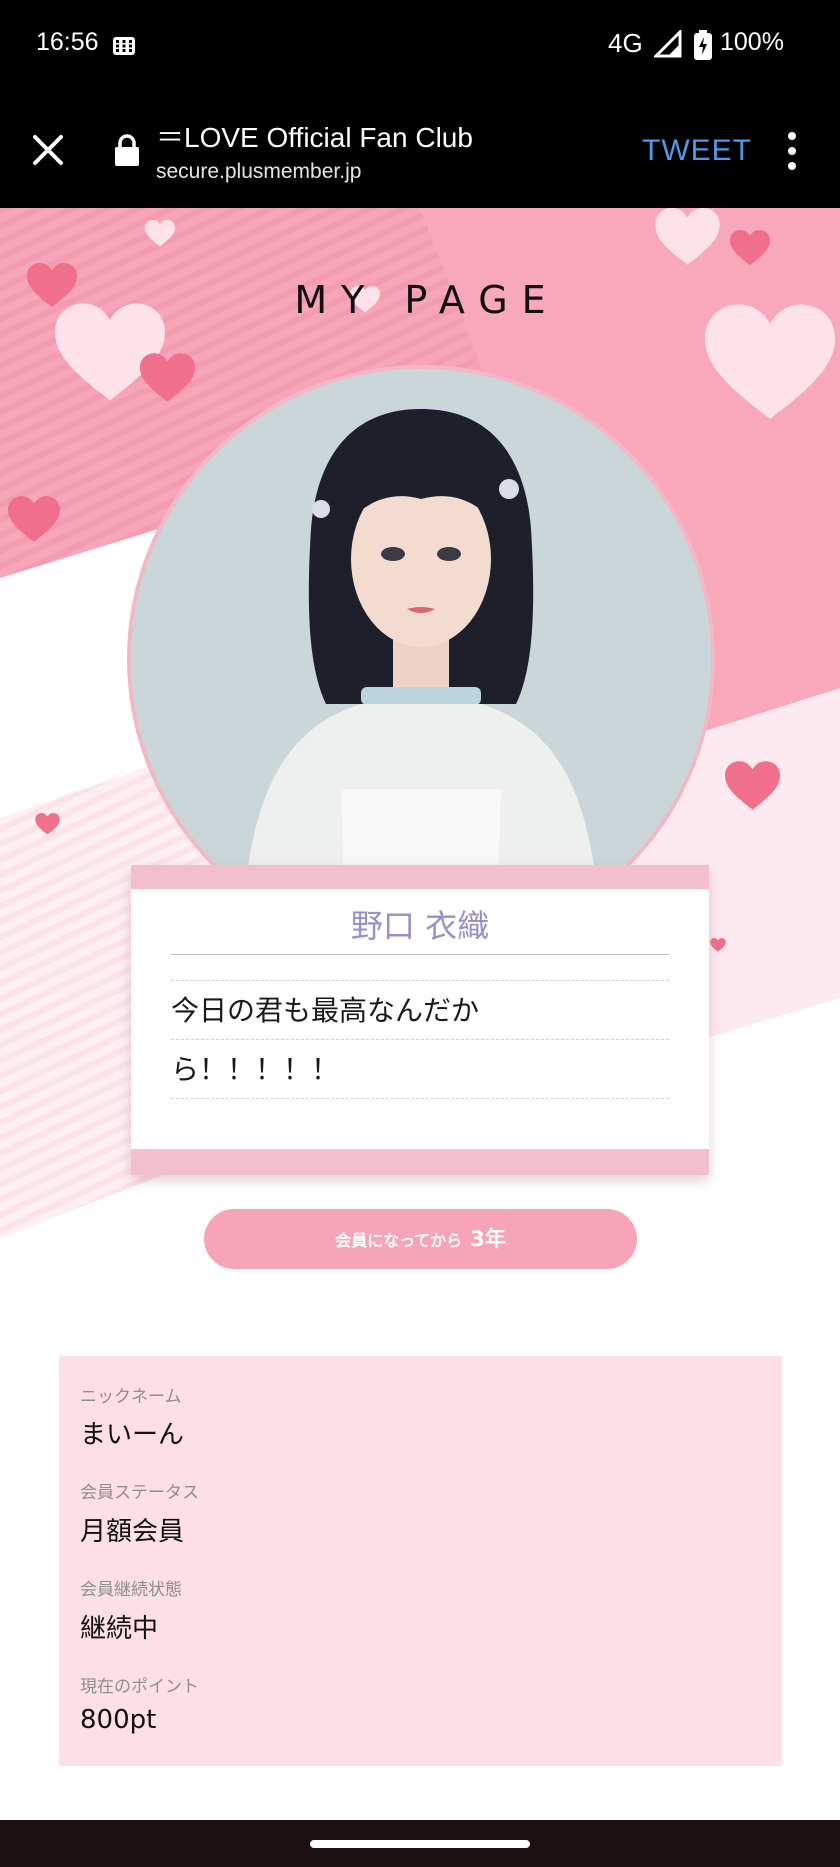 This screenshot has width=840, height=1867. Describe the element at coordinates (314, 137) in the screenshot. I see `page-title: ＝LOVE Official Fan Club` at that location.